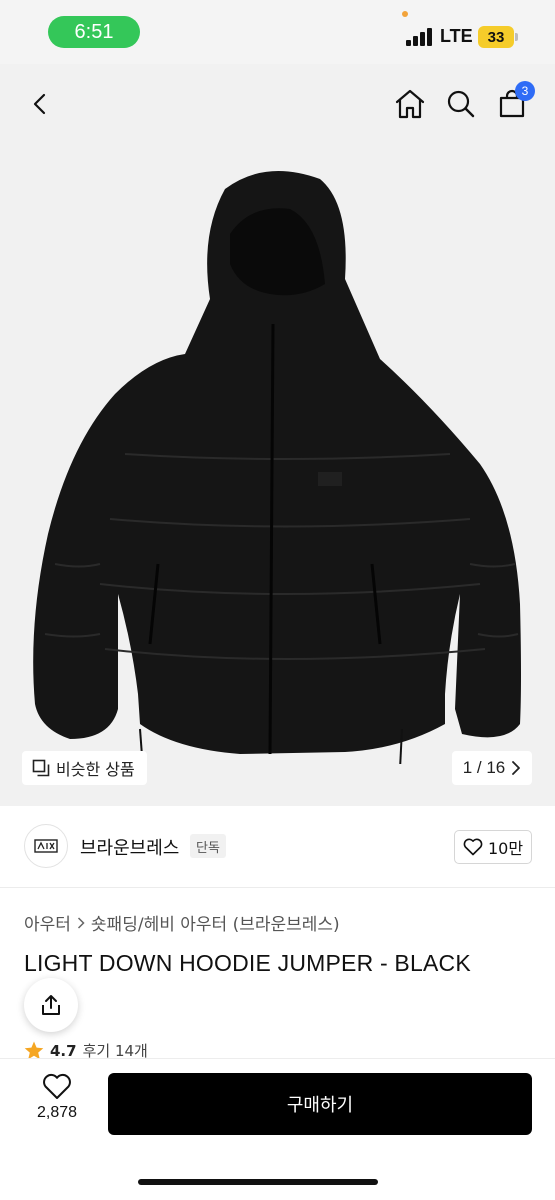  I want to click on brand-logo, so click(46, 846).